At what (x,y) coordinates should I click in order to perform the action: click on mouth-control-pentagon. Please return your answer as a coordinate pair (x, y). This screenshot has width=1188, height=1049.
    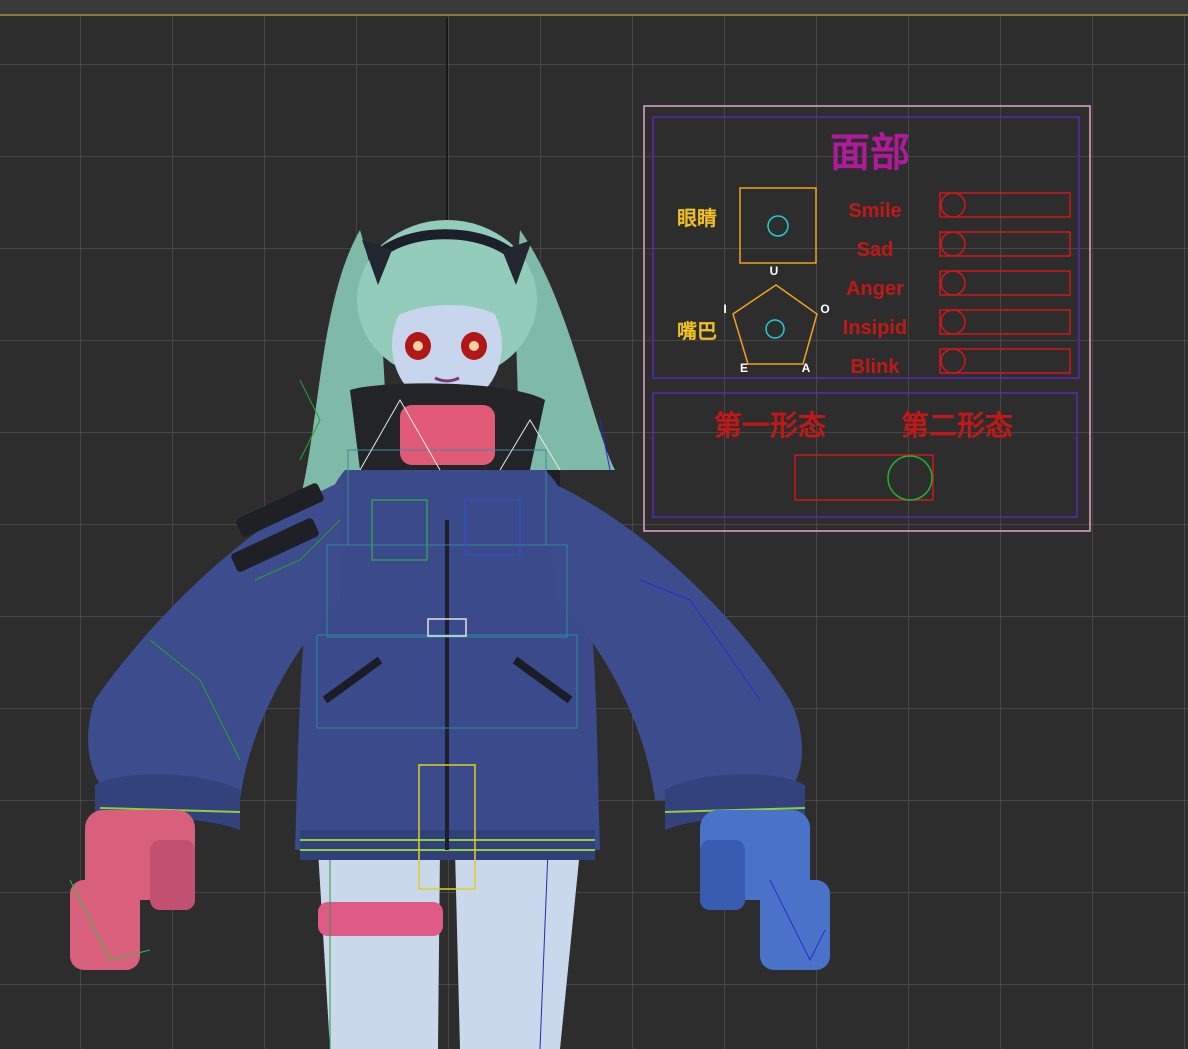
    Looking at the image, I should click on (775, 324).